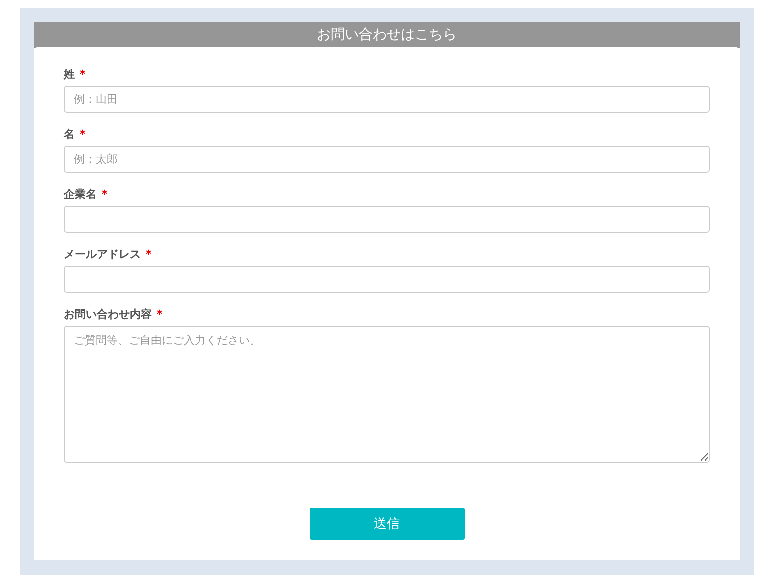 The width and height of the screenshot is (768, 580). What do you see at coordinates (387, 99) in the screenshot?
I see `input-field: 例：山田` at bounding box center [387, 99].